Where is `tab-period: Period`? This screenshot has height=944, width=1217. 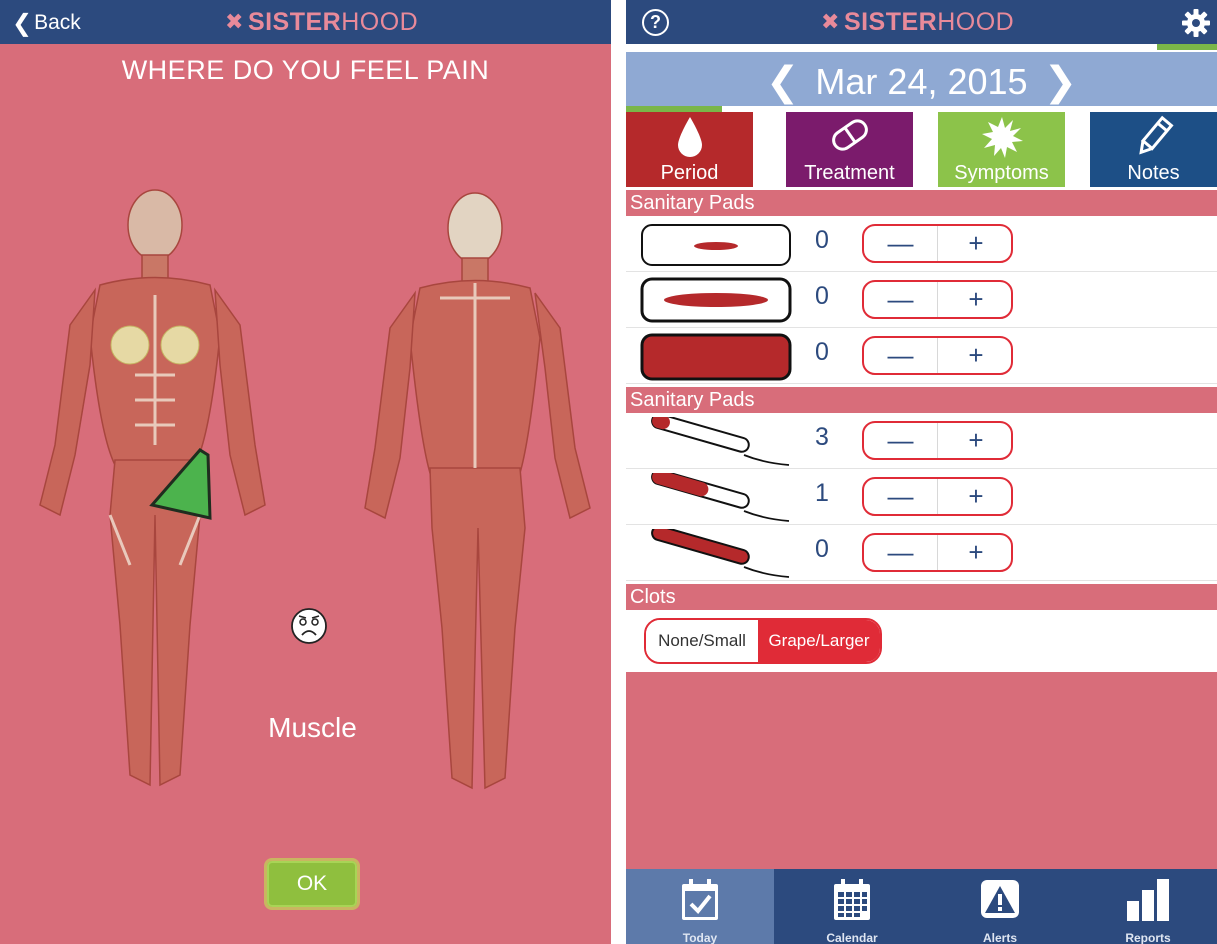 tab-period: Period is located at coordinates (689, 149).